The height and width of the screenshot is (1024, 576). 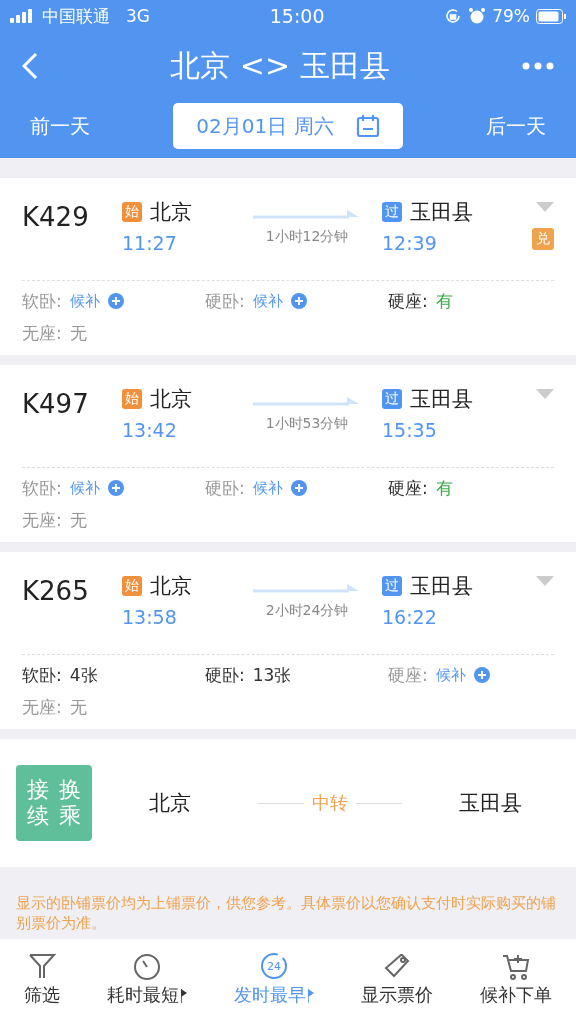 I want to click on network-type: 3G, so click(x=138, y=16).